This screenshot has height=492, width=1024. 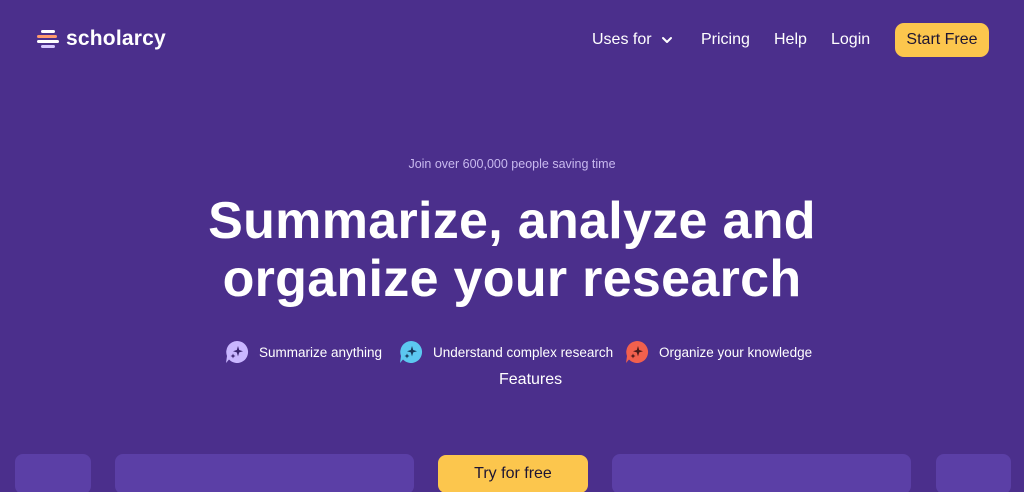 I want to click on hero-eyebrow: Join over 600,000 people saving time, so click(x=512, y=164).